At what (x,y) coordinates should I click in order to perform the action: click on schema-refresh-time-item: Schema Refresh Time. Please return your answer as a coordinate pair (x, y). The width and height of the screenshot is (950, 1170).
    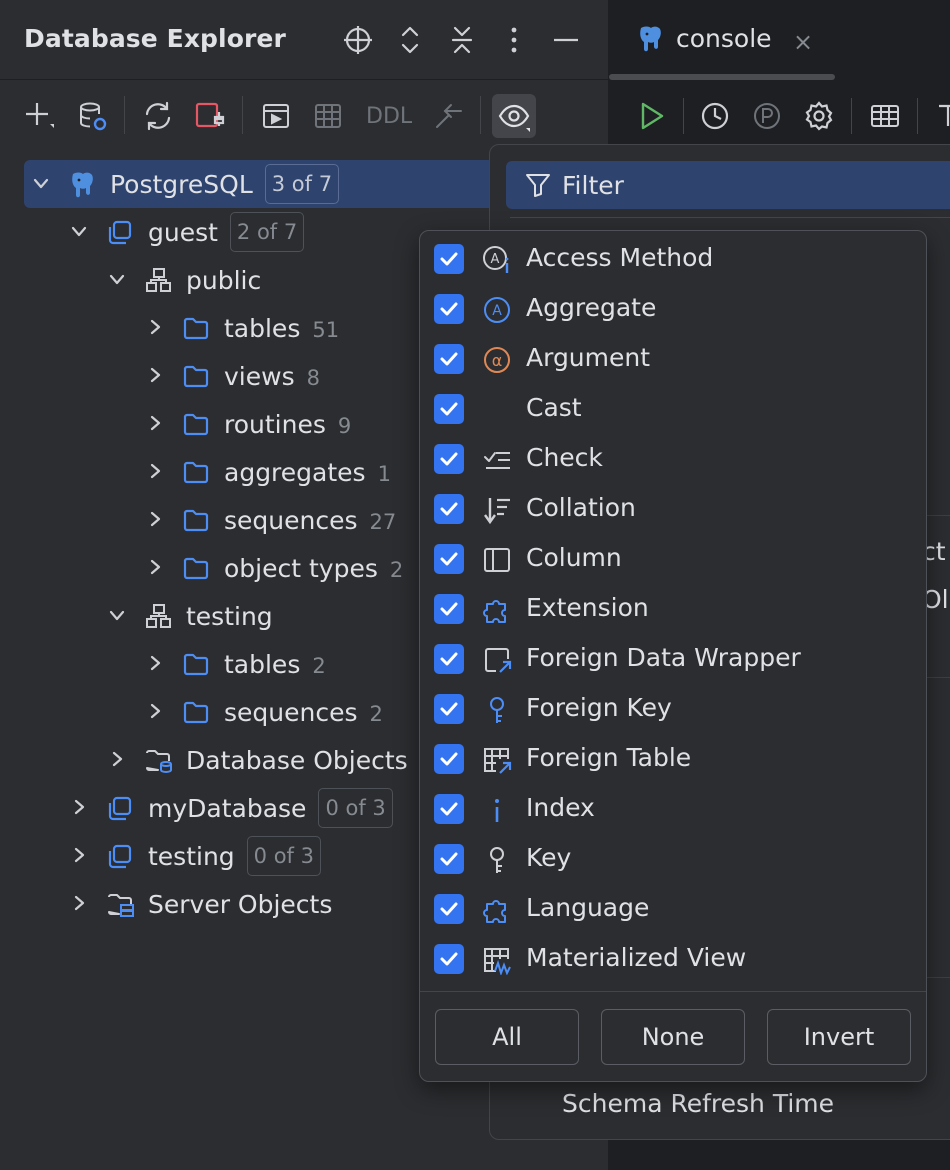
    Looking at the image, I should click on (698, 1103).